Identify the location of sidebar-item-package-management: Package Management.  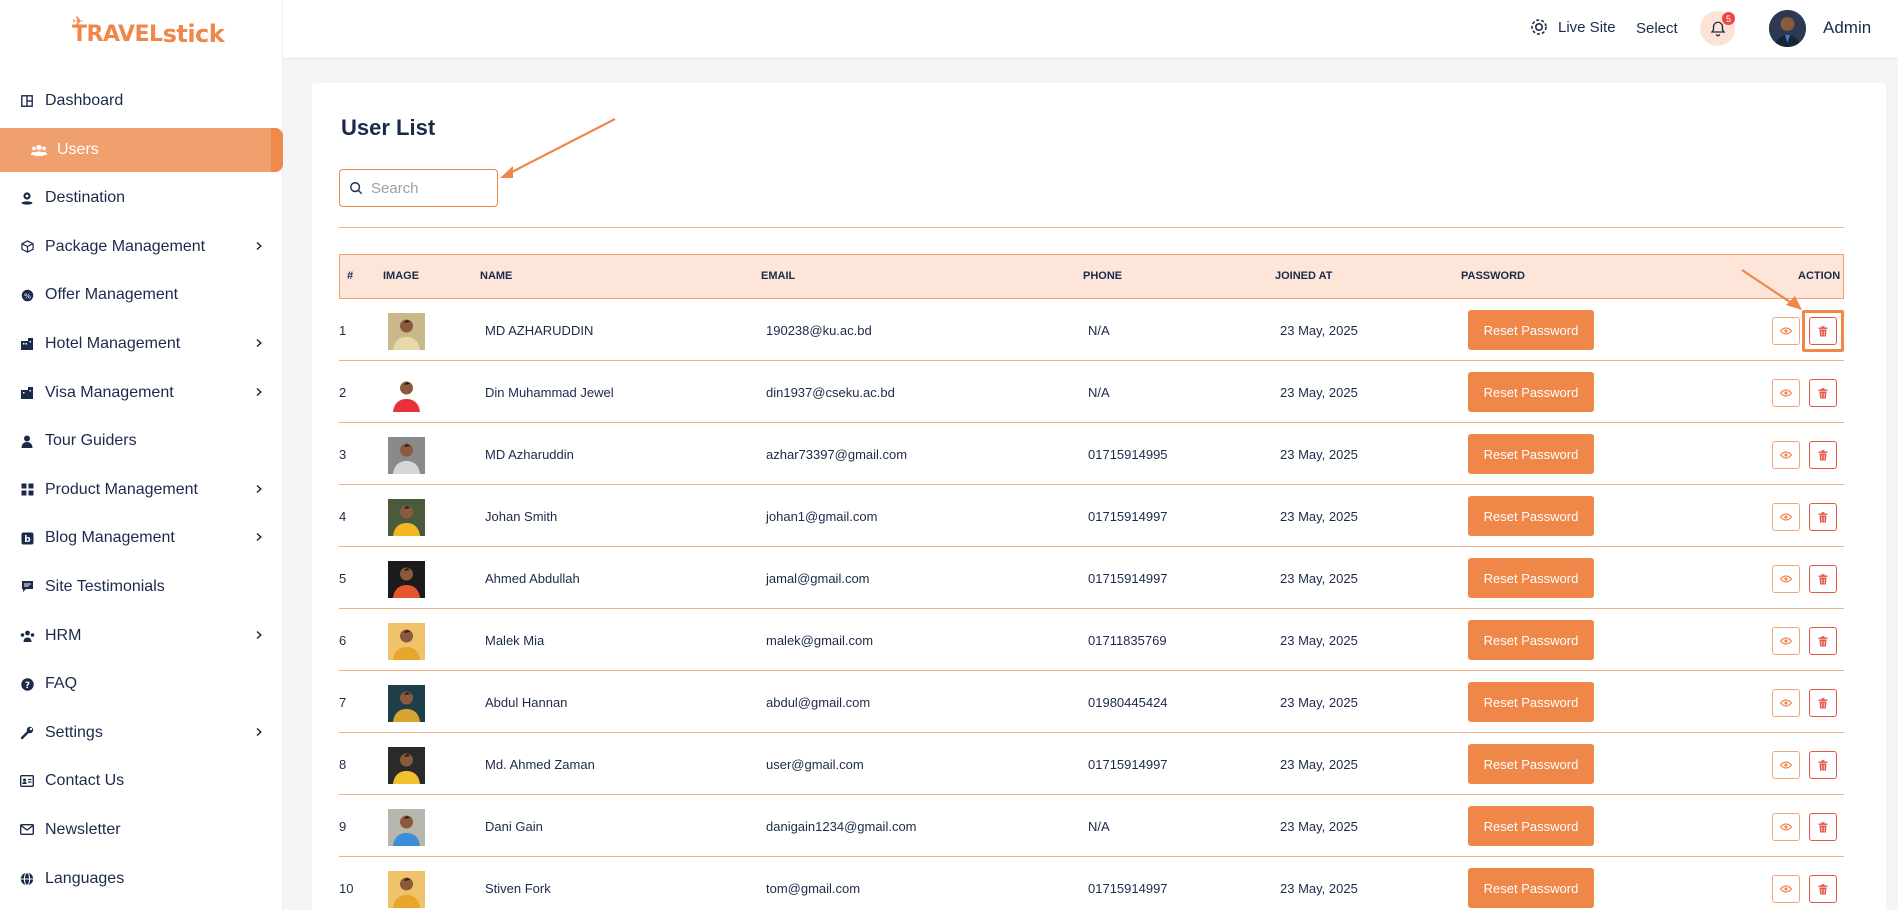
(141, 247).